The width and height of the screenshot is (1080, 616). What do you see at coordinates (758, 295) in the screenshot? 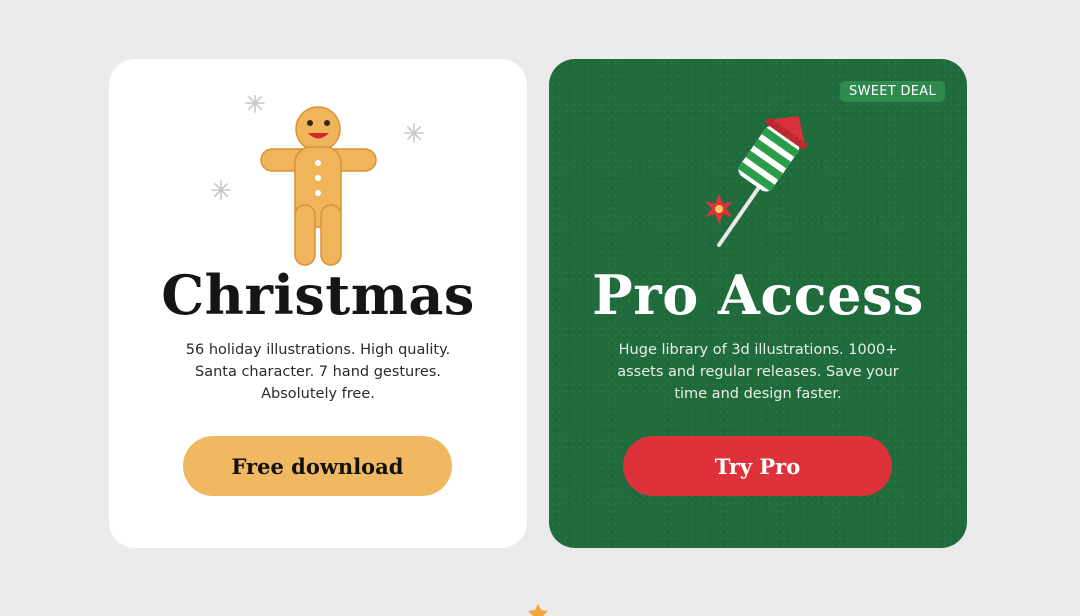
I see `card-title: Pro Access` at bounding box center [758, 295].